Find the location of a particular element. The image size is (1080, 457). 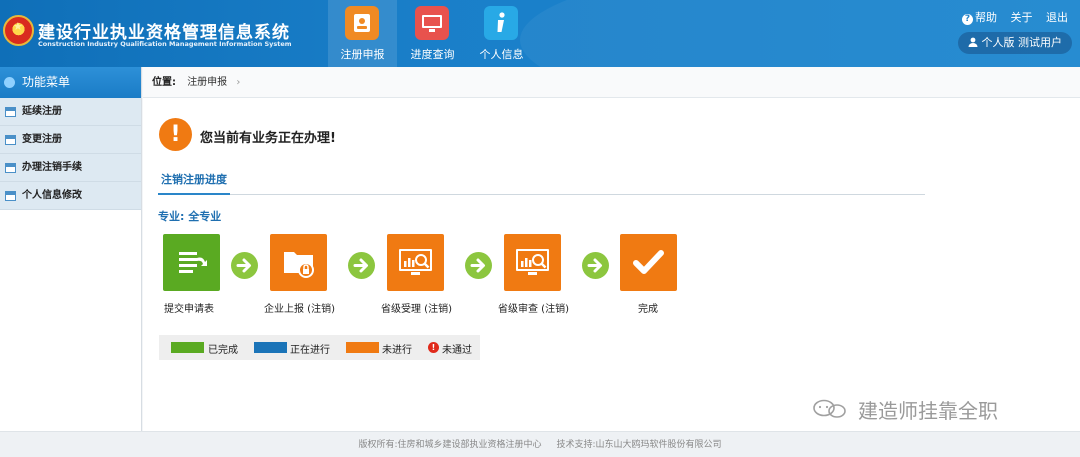

user-type: 个人版 is located at coordinates (998, 42).